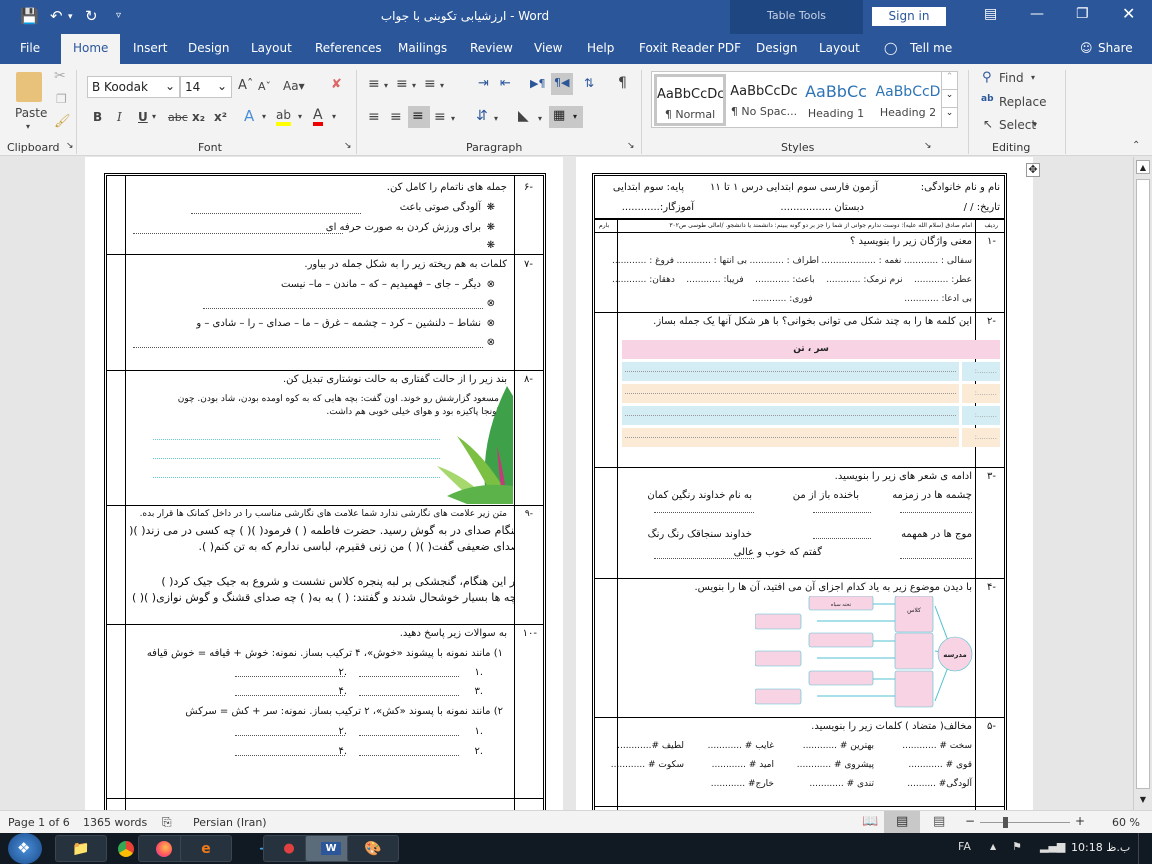 The width and height of the screenshot is (1152, 864). What do you see at coordinates (91, 49) in the screenshot?
I see `tab-home: Home` at bounding box center [91, 49].